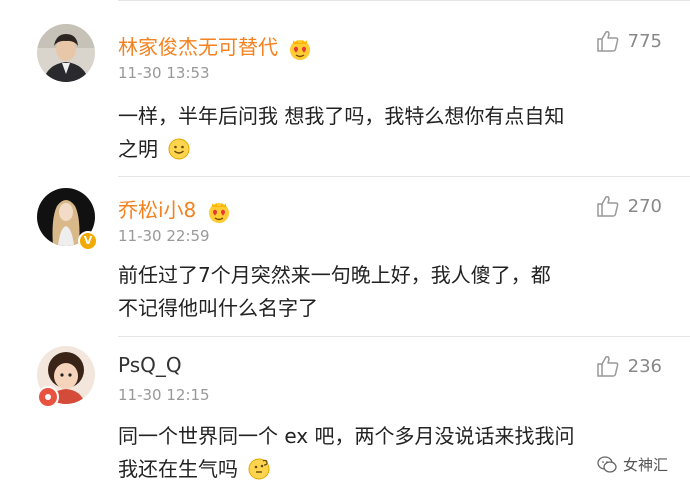  What do you see at coordinates (644, 41) in the screenshot?
I see `like-count: 775` at bounding box center [644, 41].